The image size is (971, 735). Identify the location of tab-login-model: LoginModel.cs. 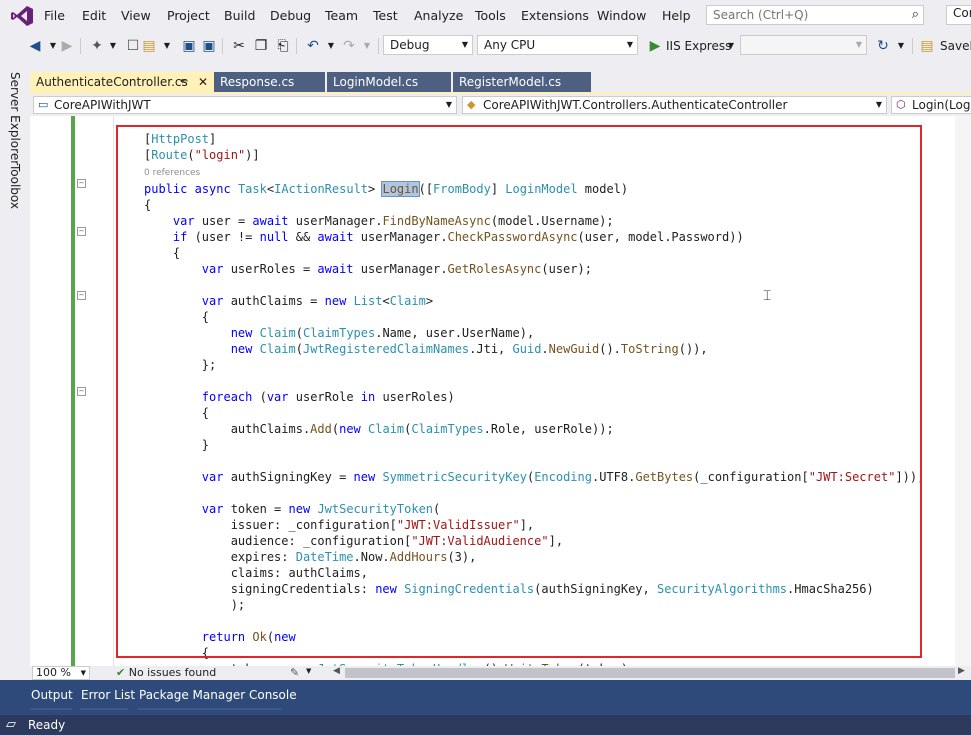
(389, 82).